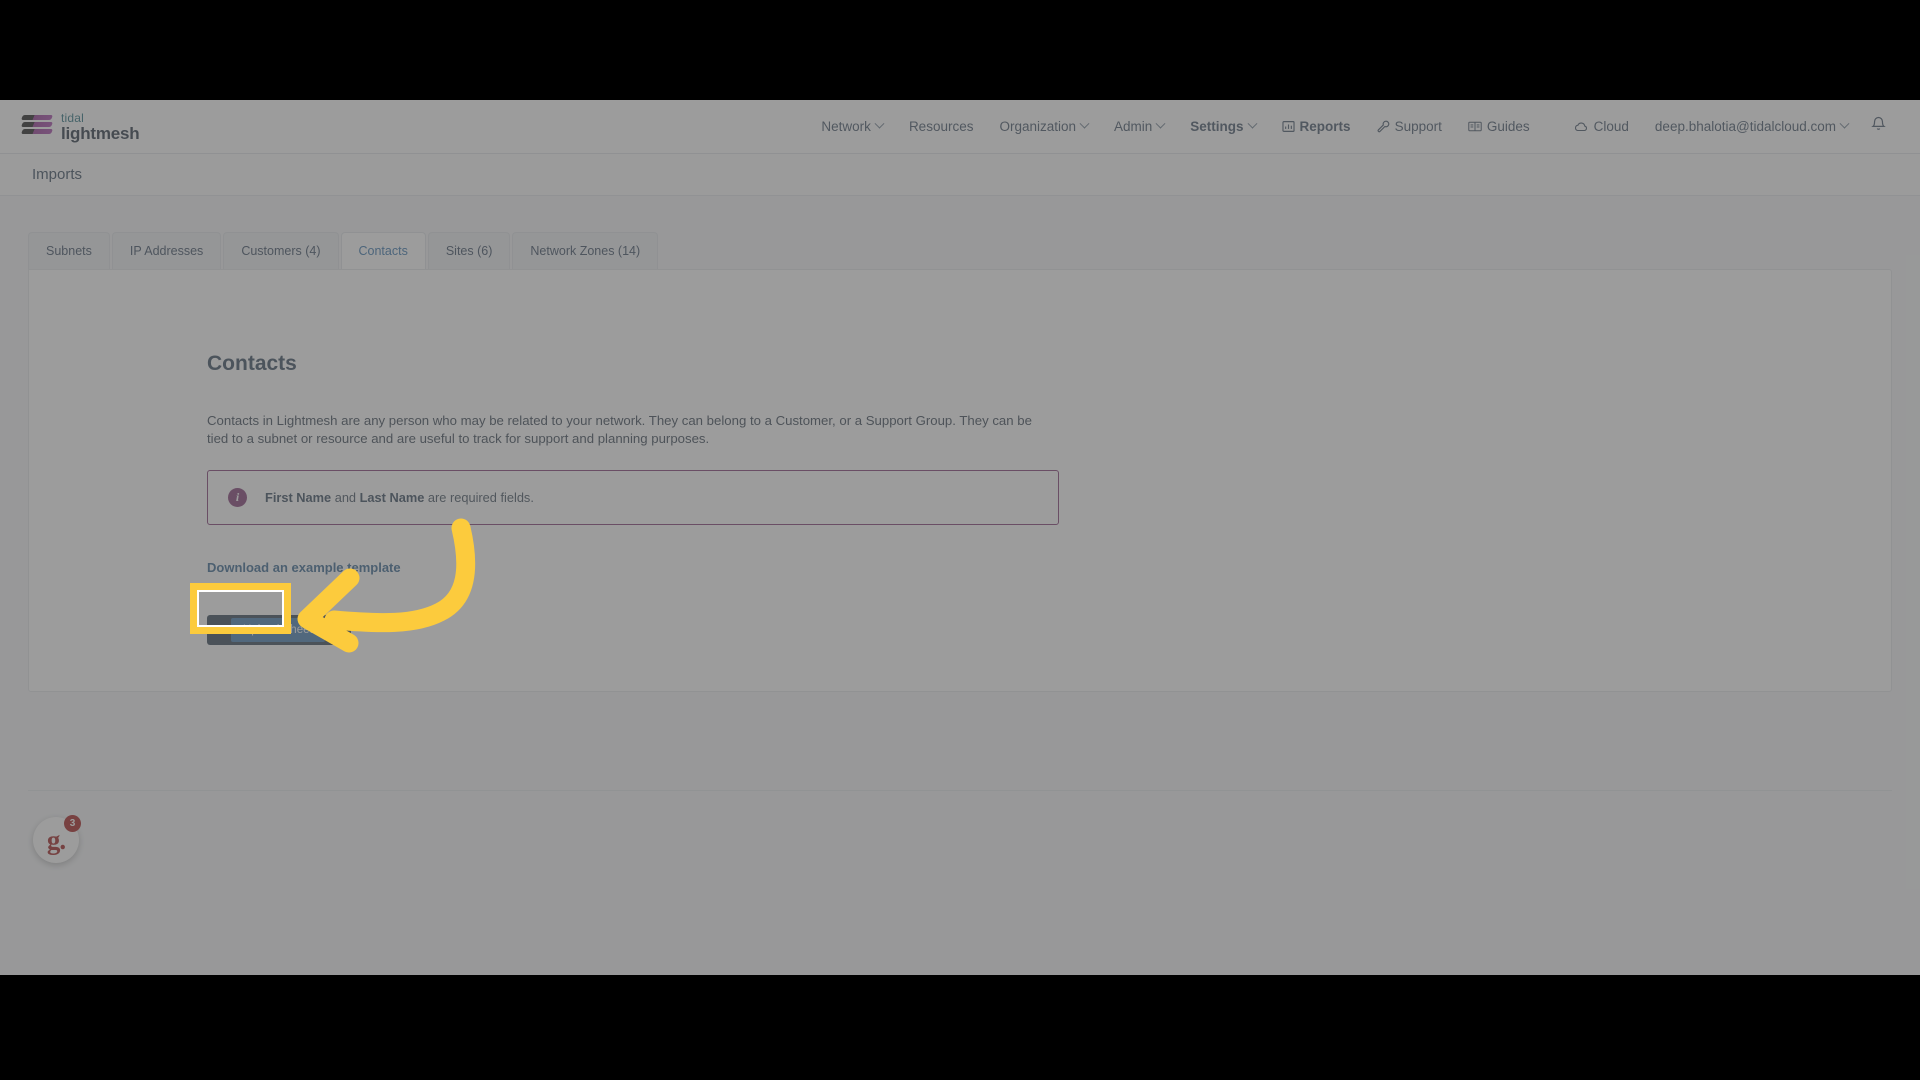 The image size is (1920, 1080). I want to click on nav-item-label: Settings, so click(1217, 126).